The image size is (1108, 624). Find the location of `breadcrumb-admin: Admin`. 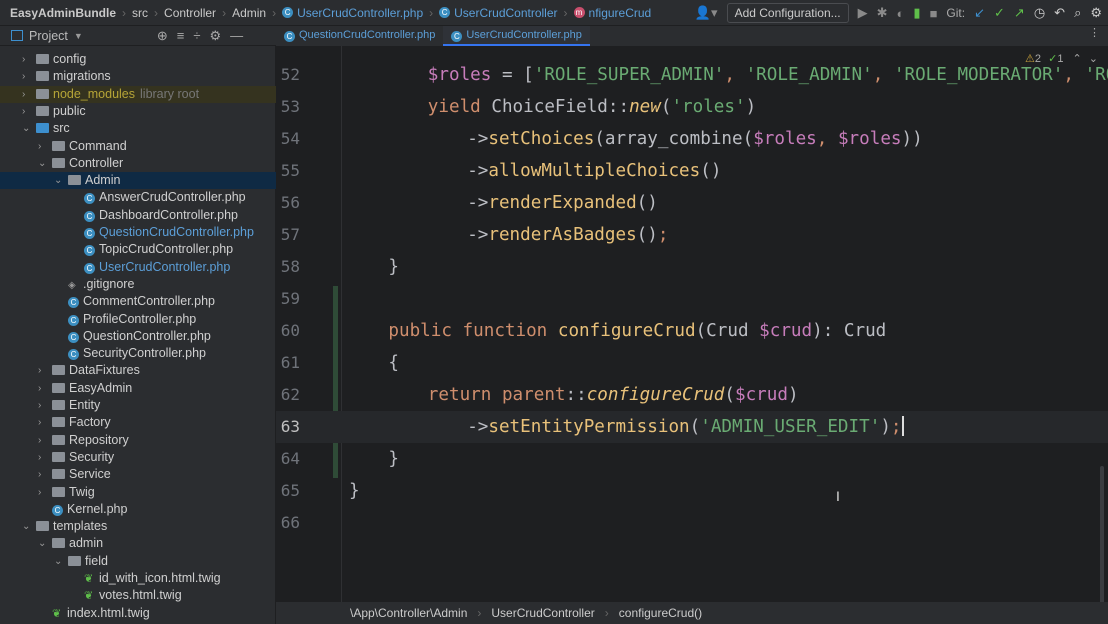

breadcrumb-admin: Admin is located at coordinates (249, 13).